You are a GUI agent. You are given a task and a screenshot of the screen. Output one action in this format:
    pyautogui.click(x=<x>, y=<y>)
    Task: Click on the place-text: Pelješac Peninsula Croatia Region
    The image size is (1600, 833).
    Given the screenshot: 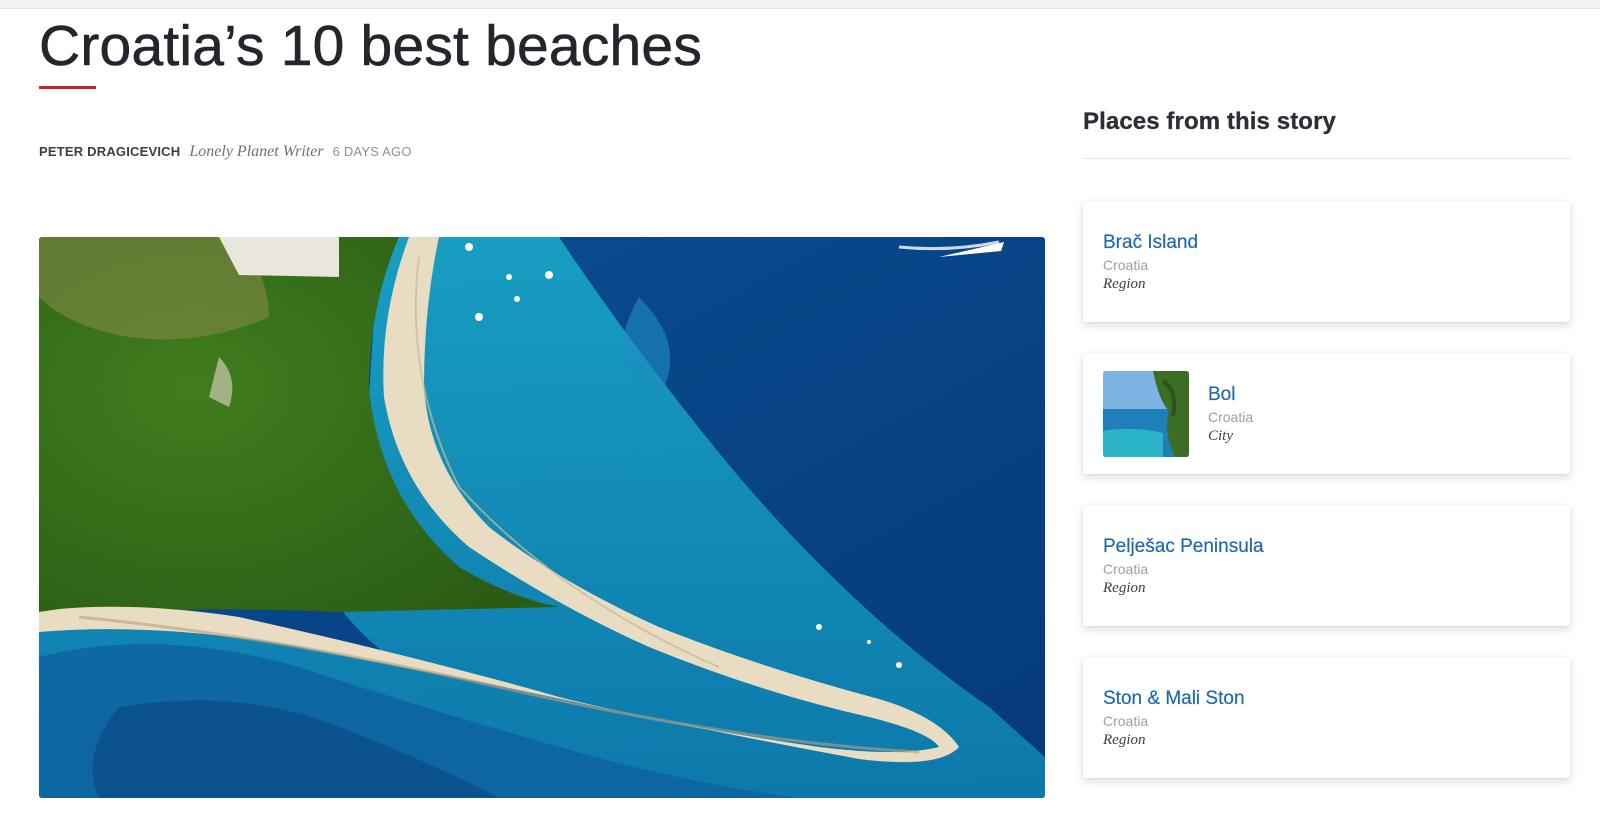 What is the action you would take?
    pyautogui.click(x=1183, y=566)
    